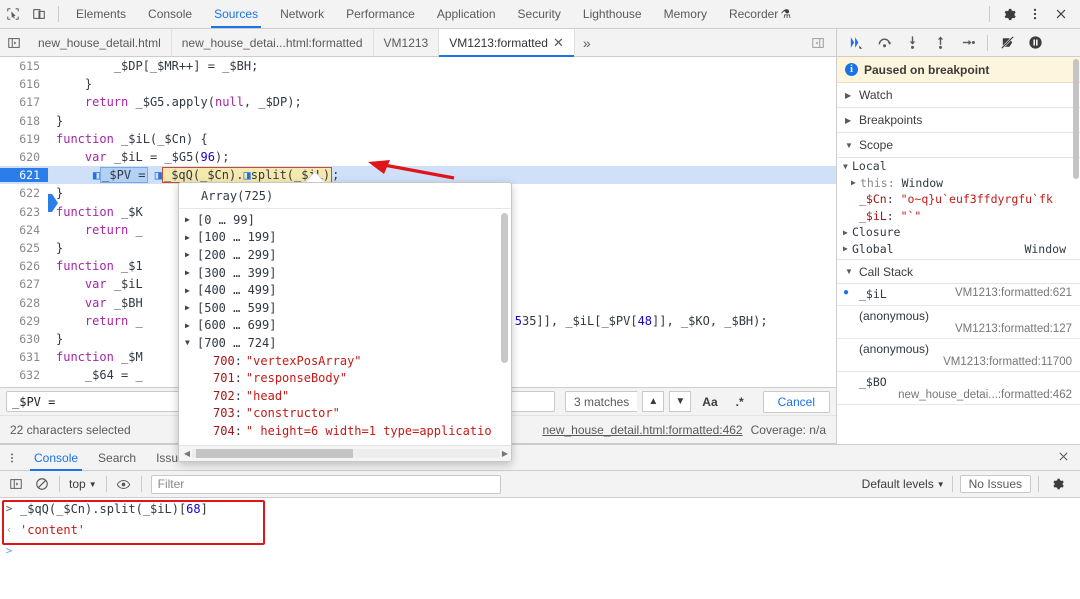  What do you see at coordinates (380, 14) in the screenshot?
I see `tab-performance: Performance` at bounding box center [380, 14].